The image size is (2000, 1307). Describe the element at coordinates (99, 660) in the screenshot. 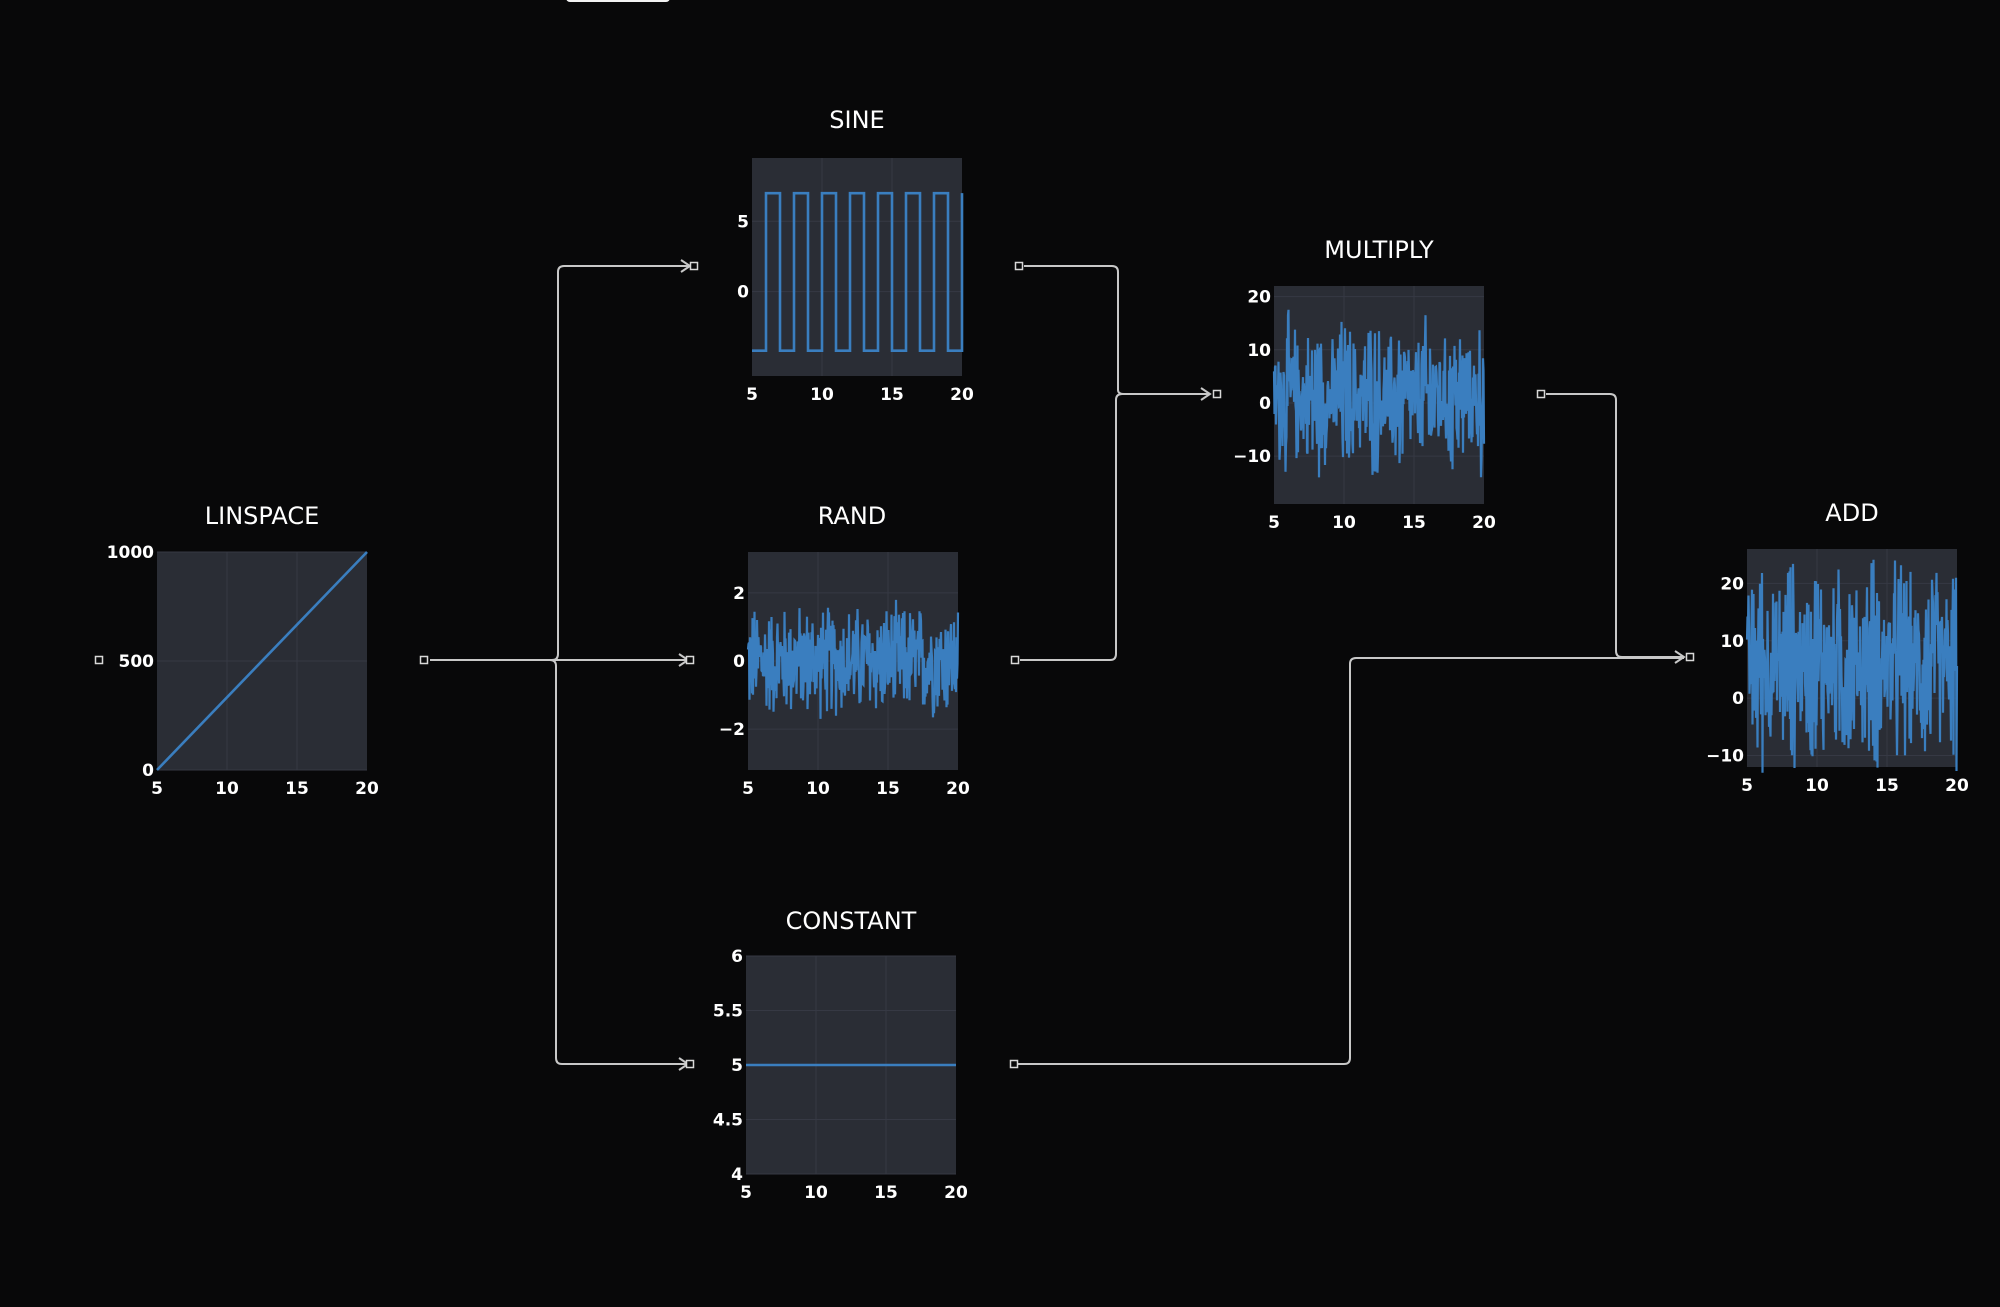

I see `linspace-in-port` at that location.